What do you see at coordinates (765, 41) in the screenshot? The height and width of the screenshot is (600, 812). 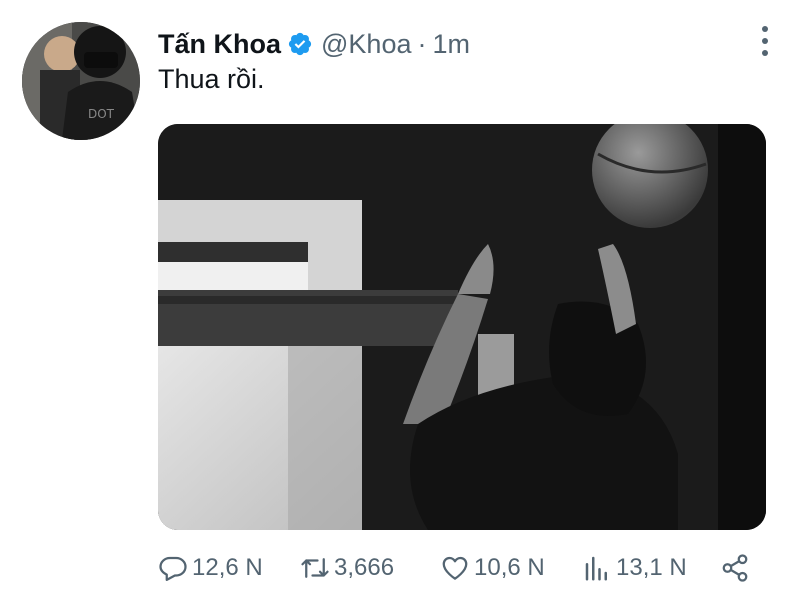 I see `more-vertical-icon` at bounding box center [765, 41].